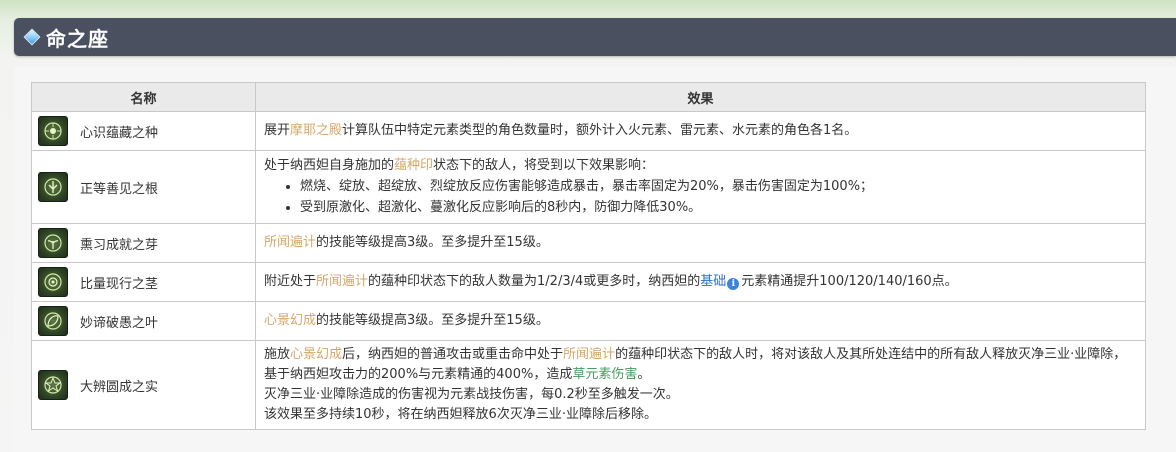 This screenshot has width=1176, height=452. Describe the element at coordinates (277, 354) in the screenshot. I see `effect-text: 施放` at that location.